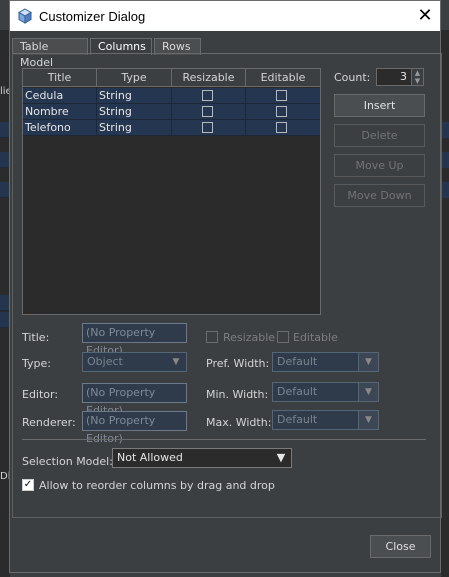 The width and height of the screenshot is (449, 577). I want to click on move-down-button: Move Down, so click(379, 195).